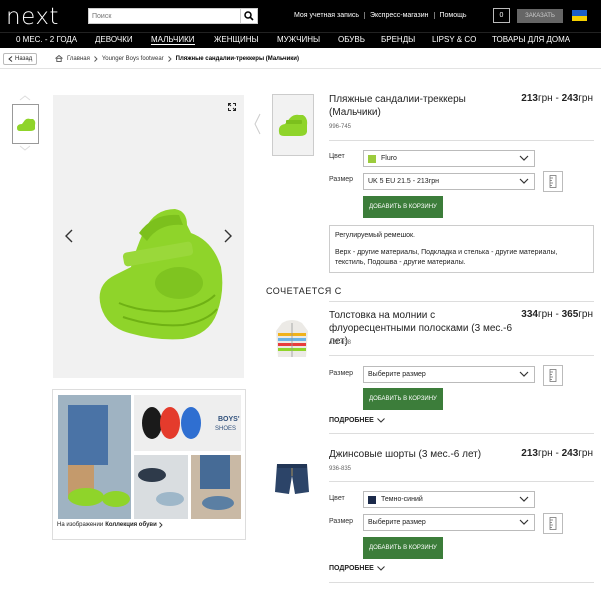 This screenshot has height=600, width=601. What do you see at coordinates (78, 59) in the screenshot?
I see `breadcrumb-home: Главная` at bounding box center [78, 59].